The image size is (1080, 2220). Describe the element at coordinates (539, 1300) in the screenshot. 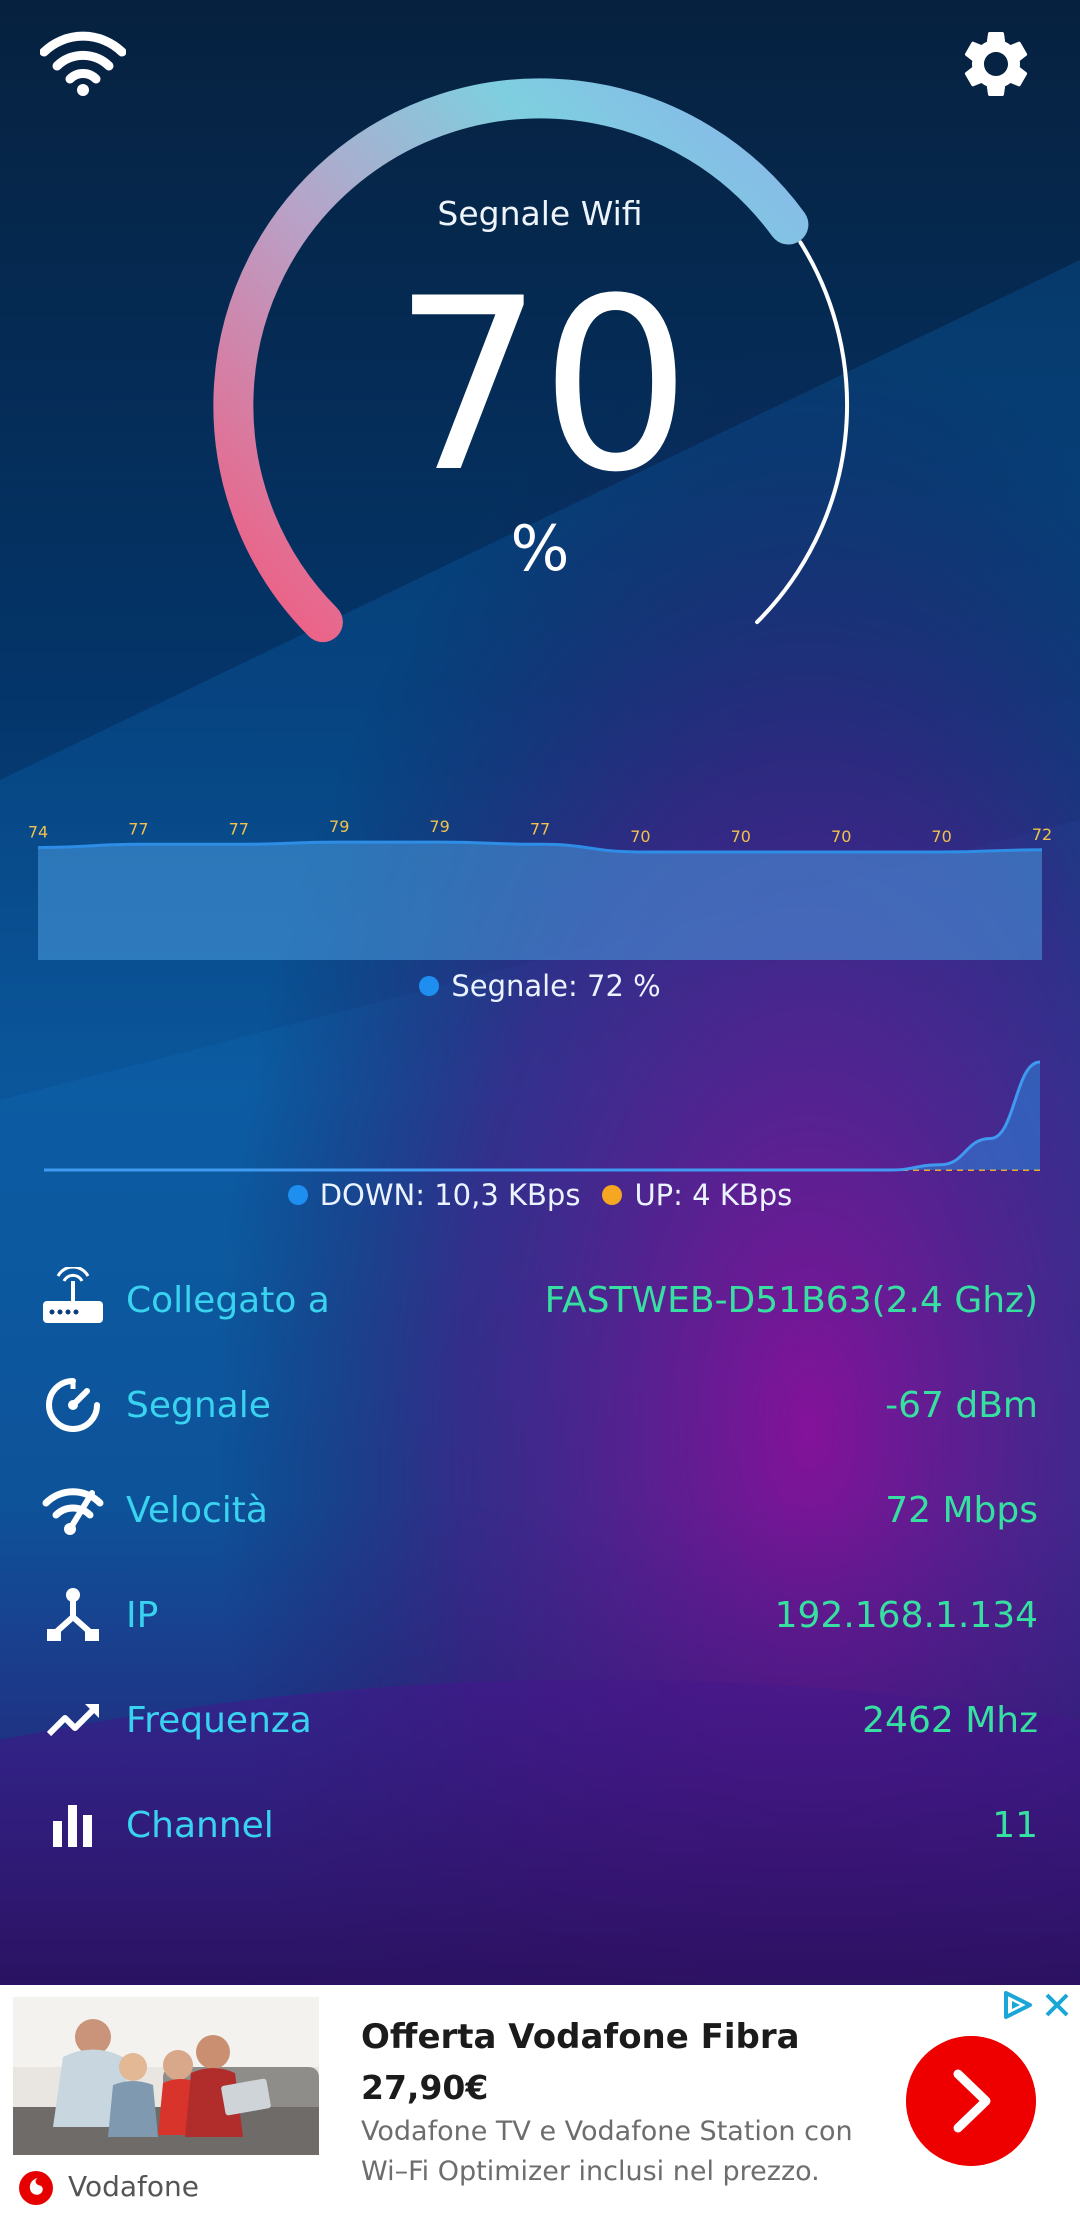

I see `info-row-connected: Collegato a FASTWEB-D51B63(2.4 Ghz)` at that location.